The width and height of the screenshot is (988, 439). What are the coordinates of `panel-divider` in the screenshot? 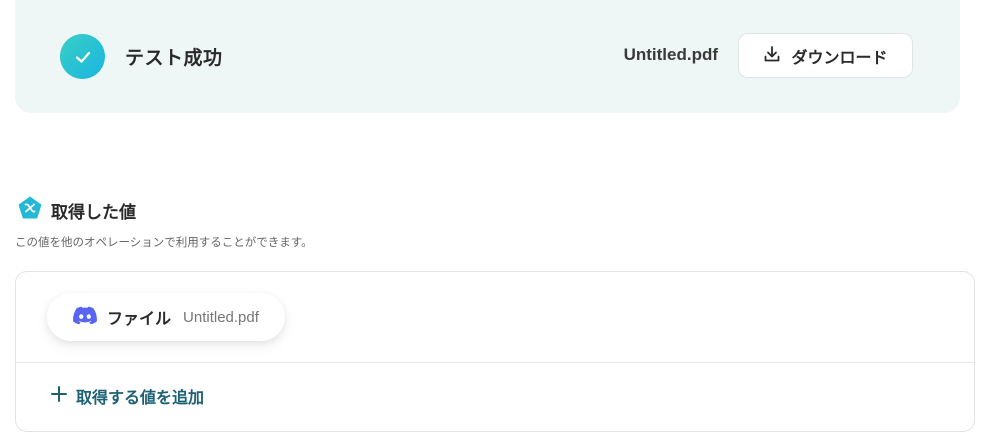 It's located at (495, 362).